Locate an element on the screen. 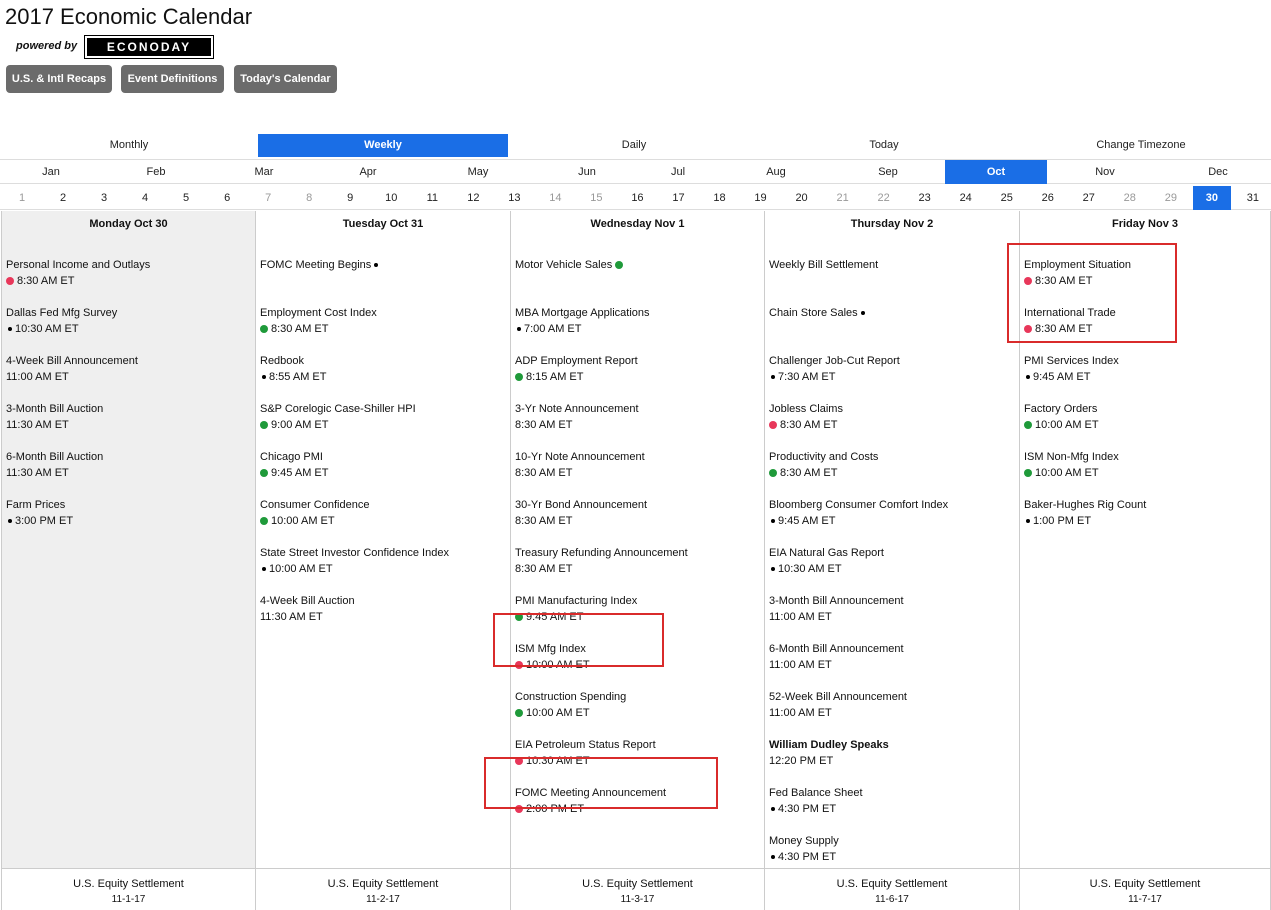  event-name: Redbook is located at coordinates (293, 361).